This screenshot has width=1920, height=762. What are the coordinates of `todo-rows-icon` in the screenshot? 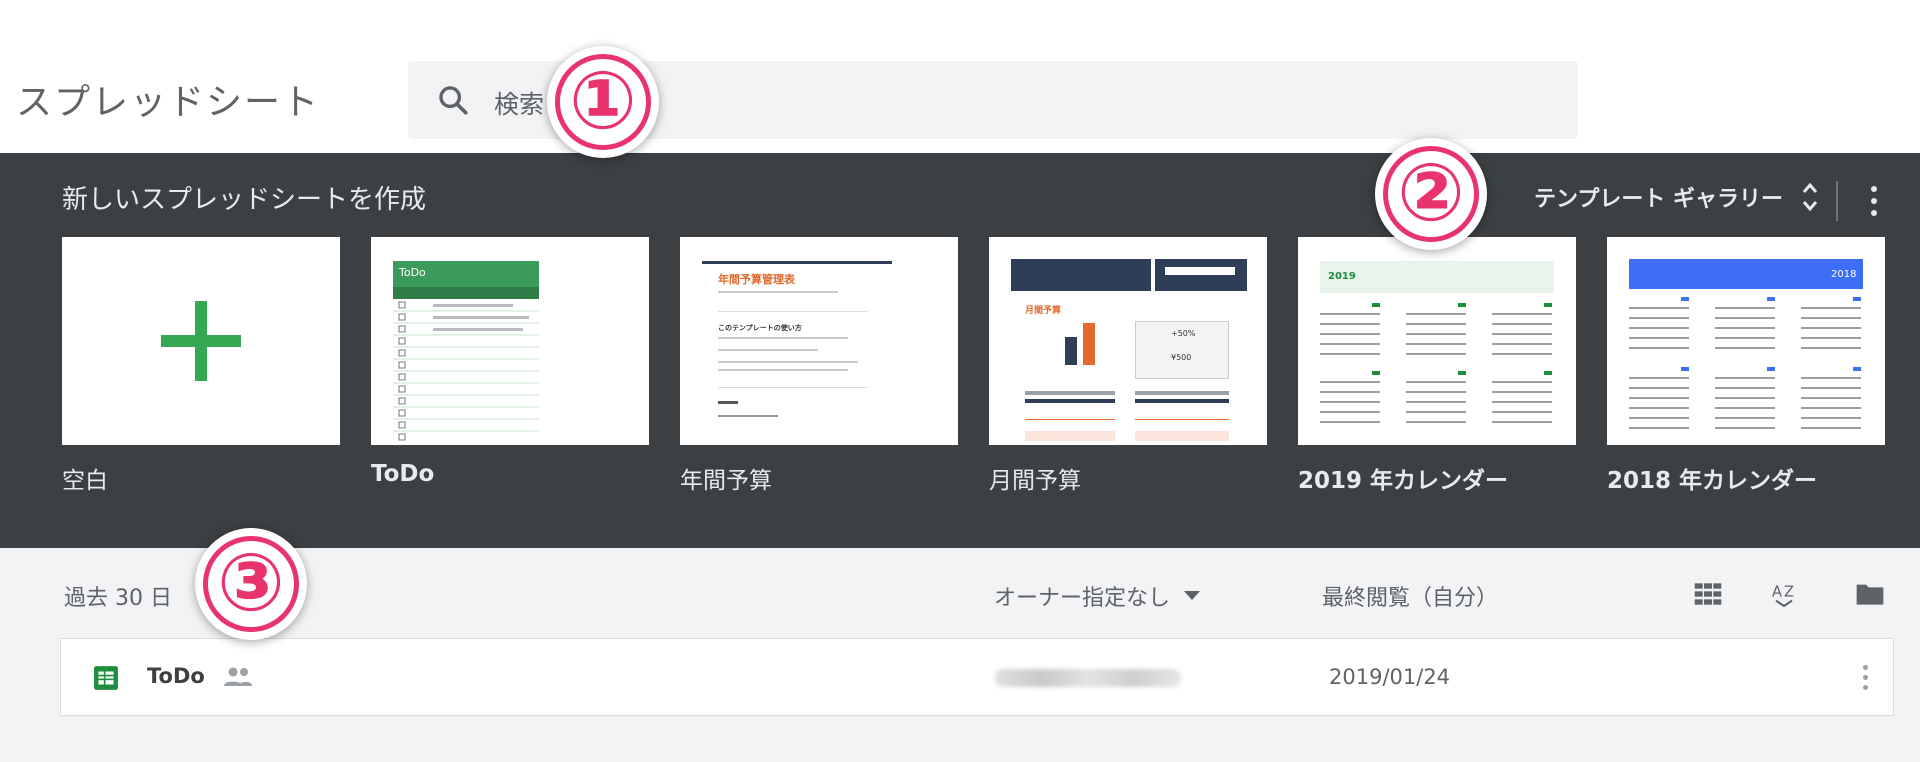 It's located at (466, 371).